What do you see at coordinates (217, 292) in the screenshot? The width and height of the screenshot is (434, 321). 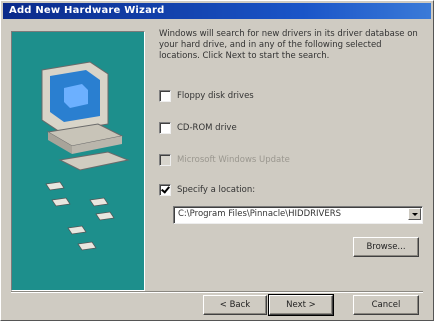 I see `divider` at bounding box center [217, 292].